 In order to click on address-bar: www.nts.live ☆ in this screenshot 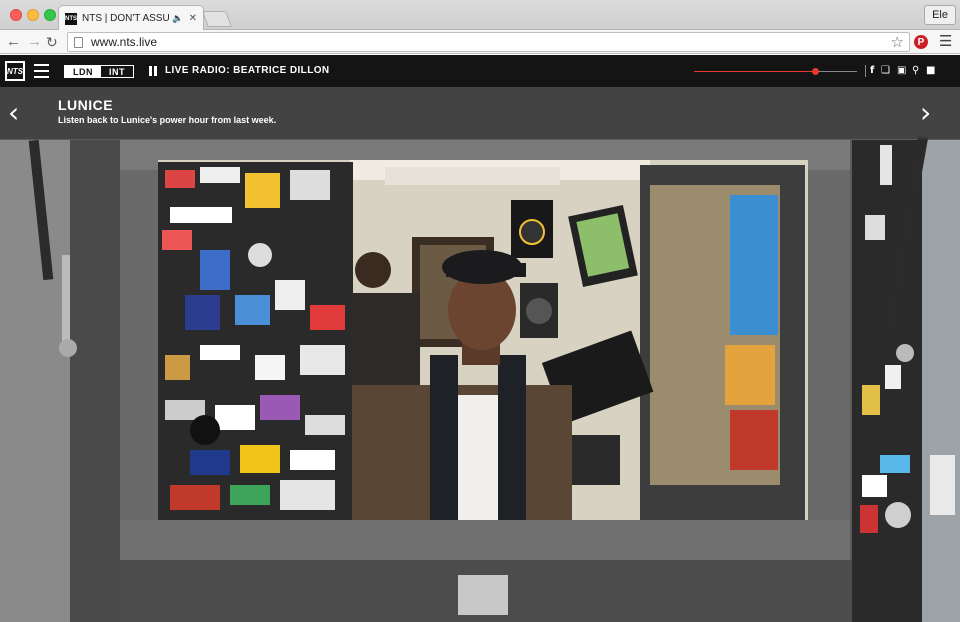, I will do `click(488, 42)`.